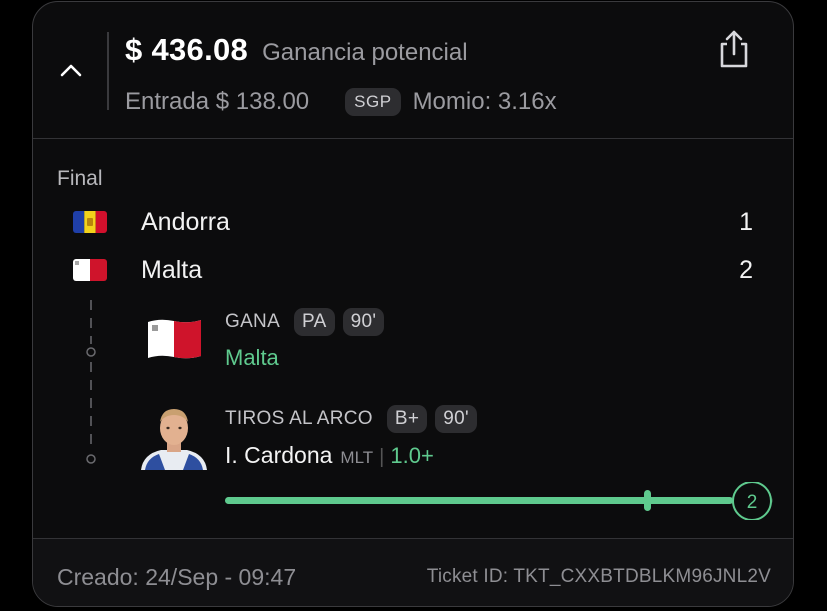  I want to click on team-row-malta: Malta 2, so click(413, 270).